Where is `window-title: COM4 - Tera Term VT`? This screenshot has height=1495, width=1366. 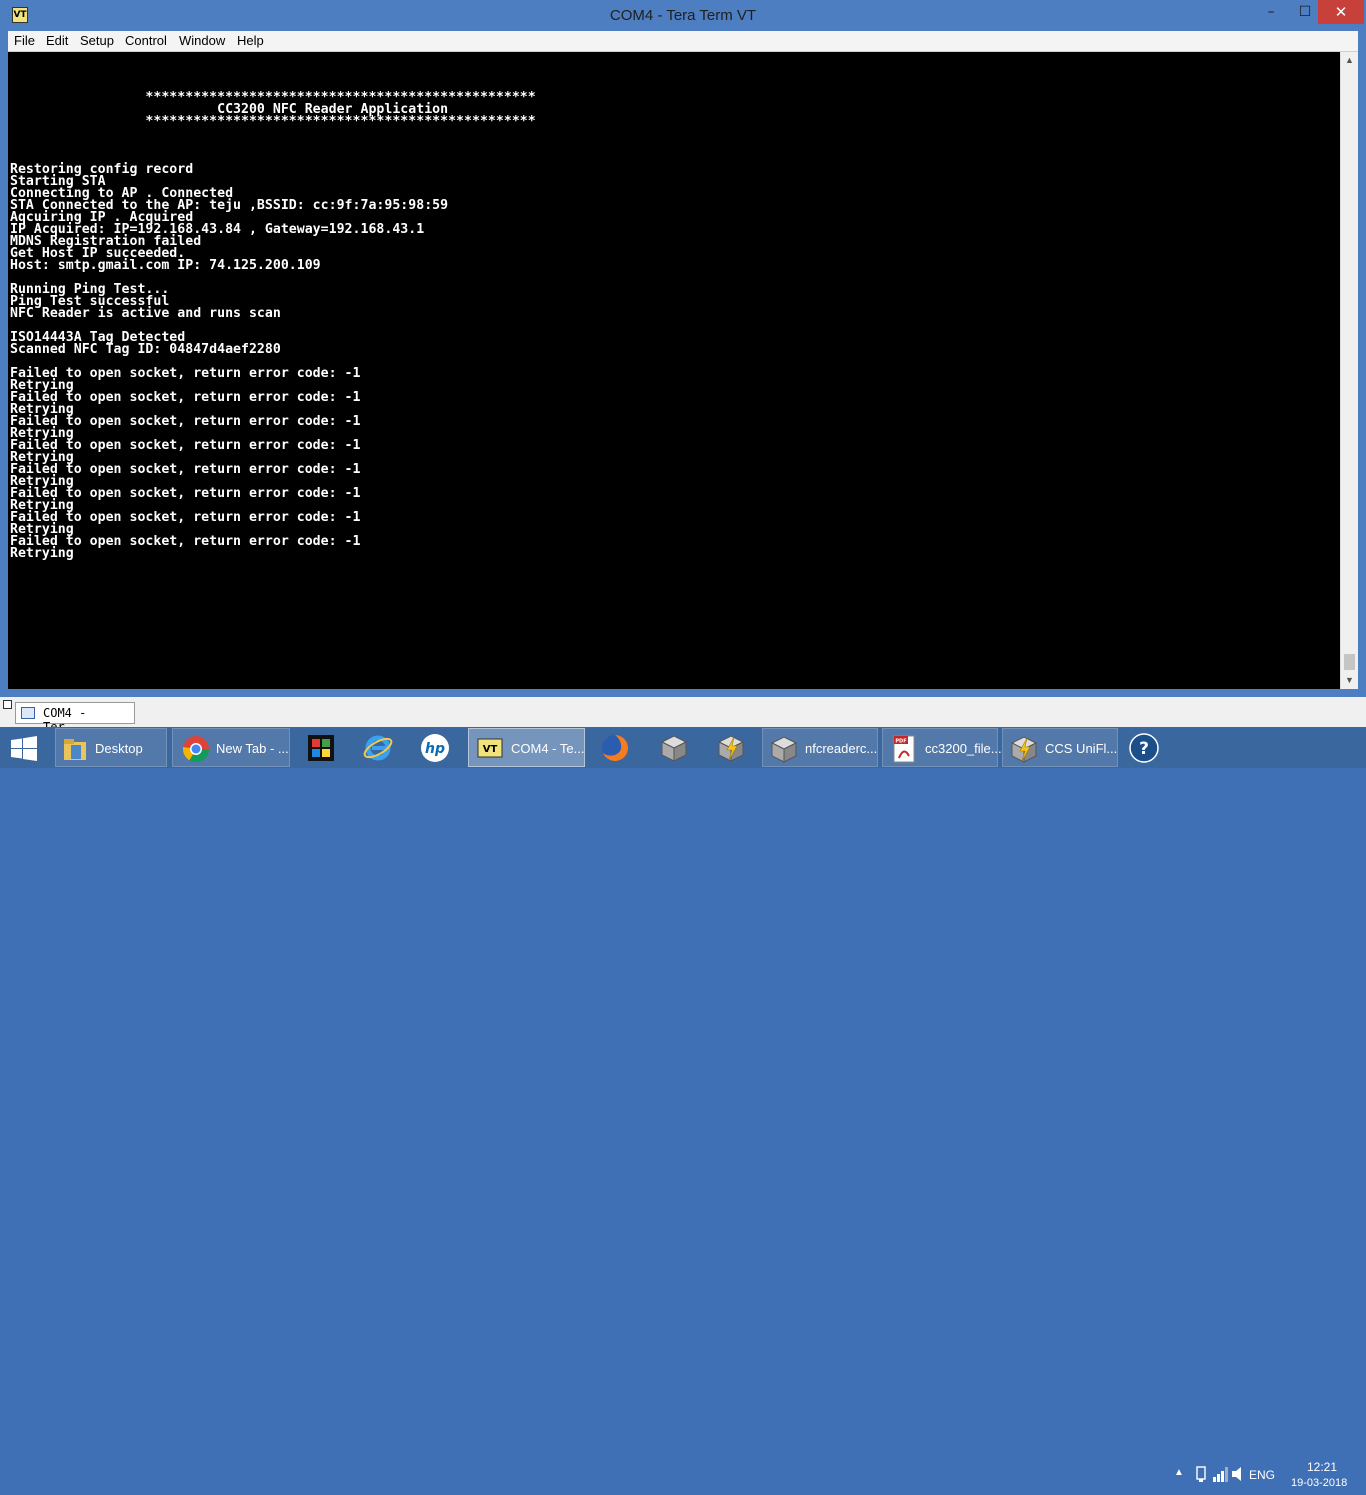
window-title: COM4 - Tera Term VT is located at coordinates (683, 15).